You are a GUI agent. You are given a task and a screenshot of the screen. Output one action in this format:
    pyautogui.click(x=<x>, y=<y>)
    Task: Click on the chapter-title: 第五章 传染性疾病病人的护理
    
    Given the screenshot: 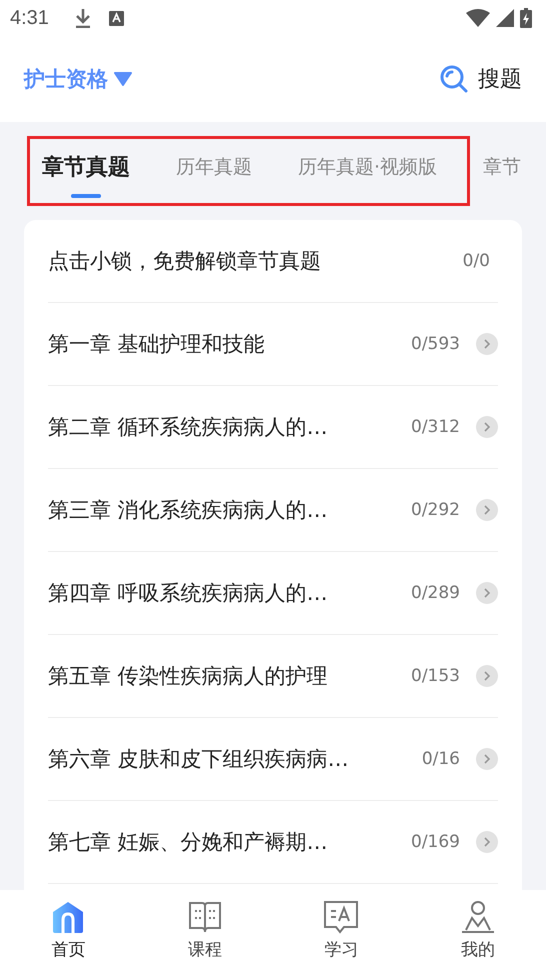 What is the action you would take?
    pyautogui.click(x=188, y=676)
    